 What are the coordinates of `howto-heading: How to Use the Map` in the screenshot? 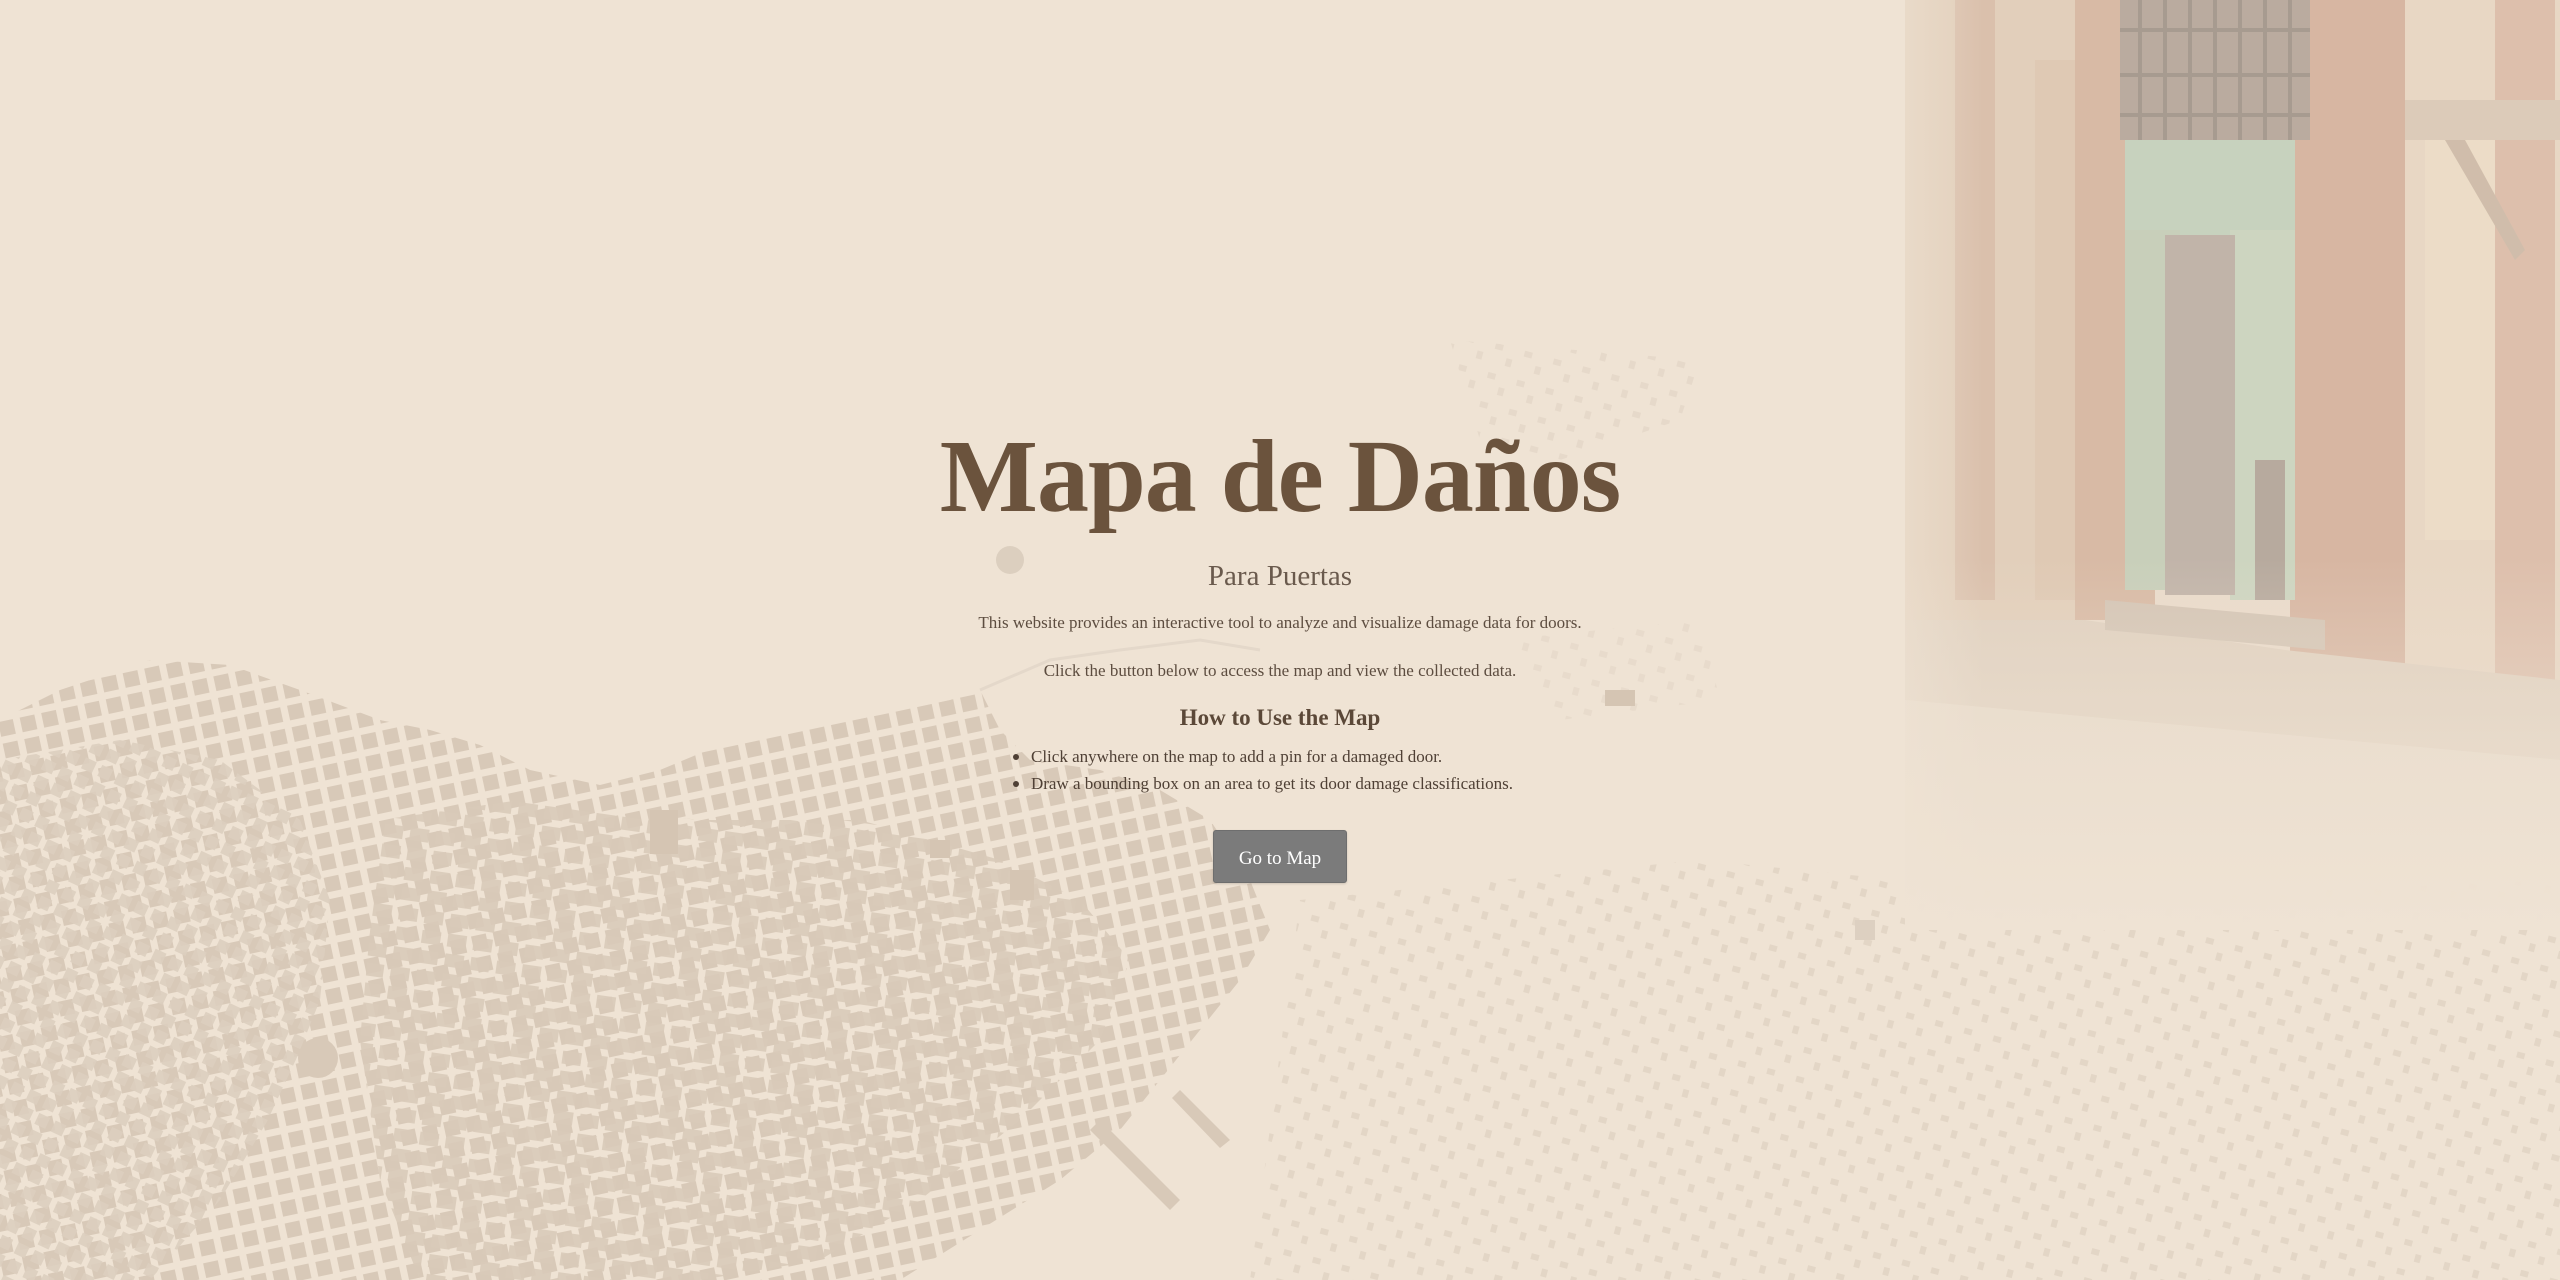 It's located at (1280, 718).